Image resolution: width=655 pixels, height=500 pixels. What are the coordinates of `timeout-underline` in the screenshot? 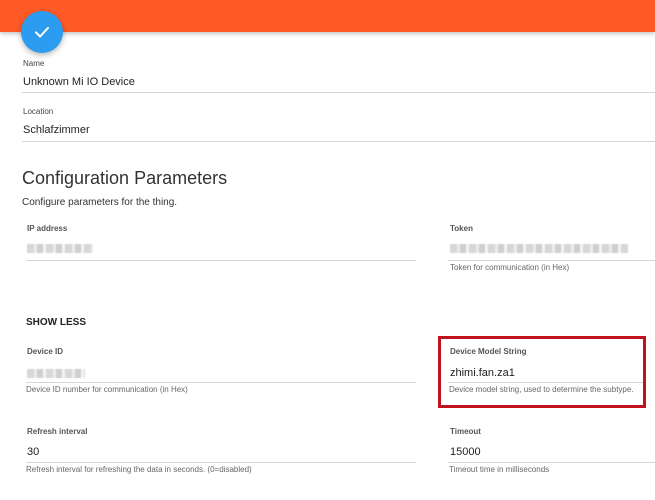 It's located at (551, 462).